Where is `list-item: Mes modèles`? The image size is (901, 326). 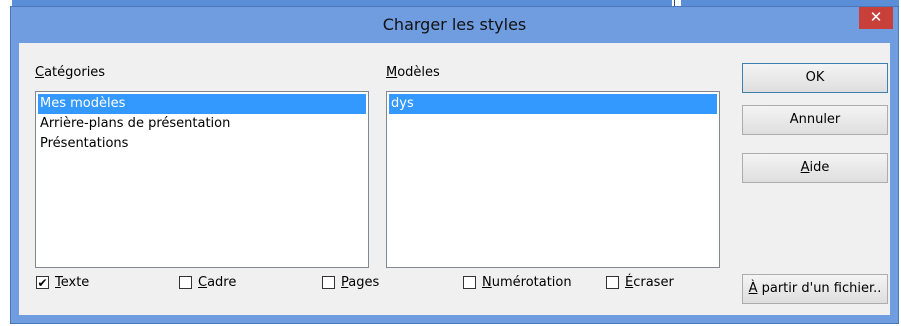 list-item: Mes modèles is located at coordinates (202, 104).